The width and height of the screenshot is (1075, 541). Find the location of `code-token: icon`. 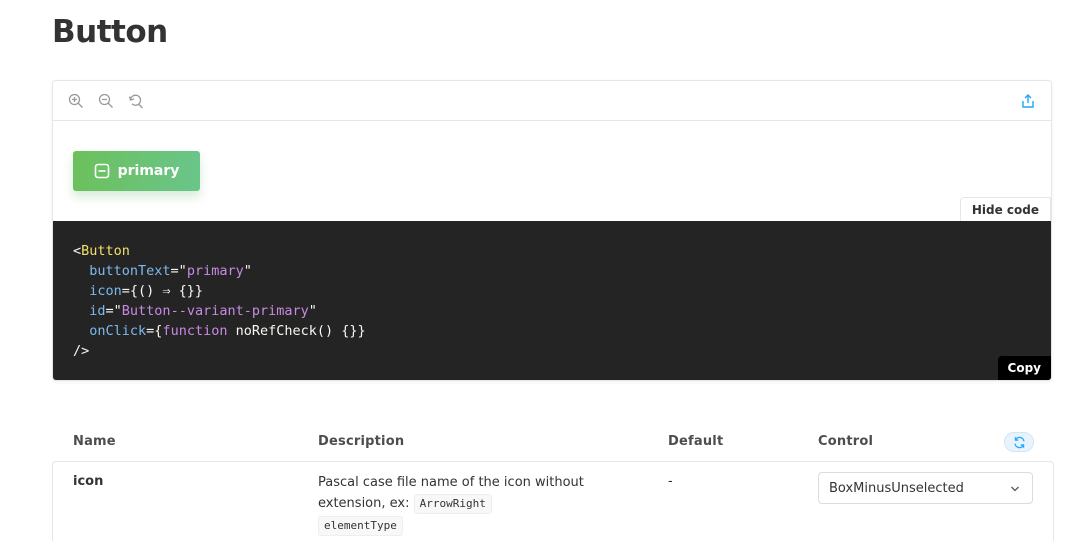

code-token: icon is located at coordinates (105, 291).